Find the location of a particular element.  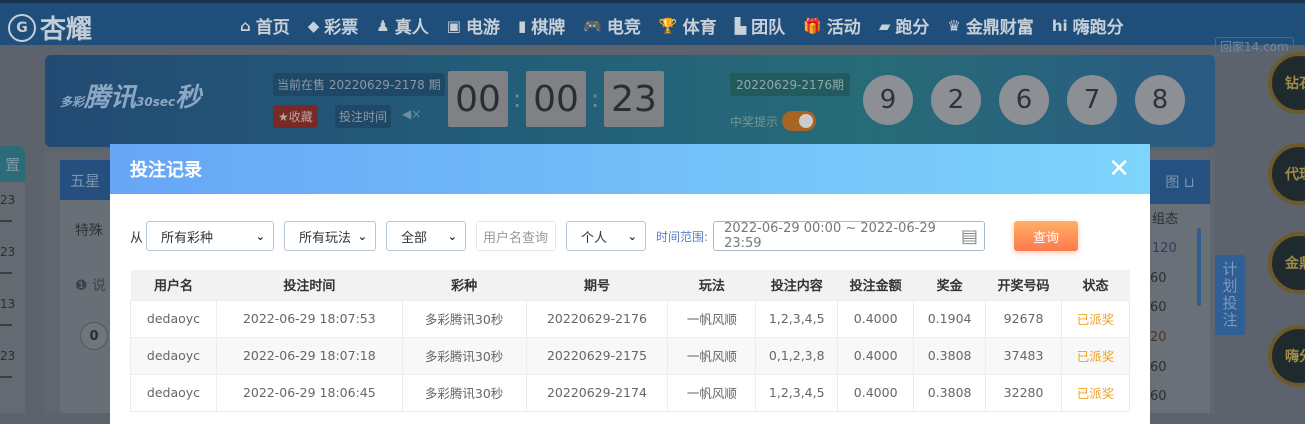

paofen-badge: 嗨分 is located at coordinates (1286, 356).